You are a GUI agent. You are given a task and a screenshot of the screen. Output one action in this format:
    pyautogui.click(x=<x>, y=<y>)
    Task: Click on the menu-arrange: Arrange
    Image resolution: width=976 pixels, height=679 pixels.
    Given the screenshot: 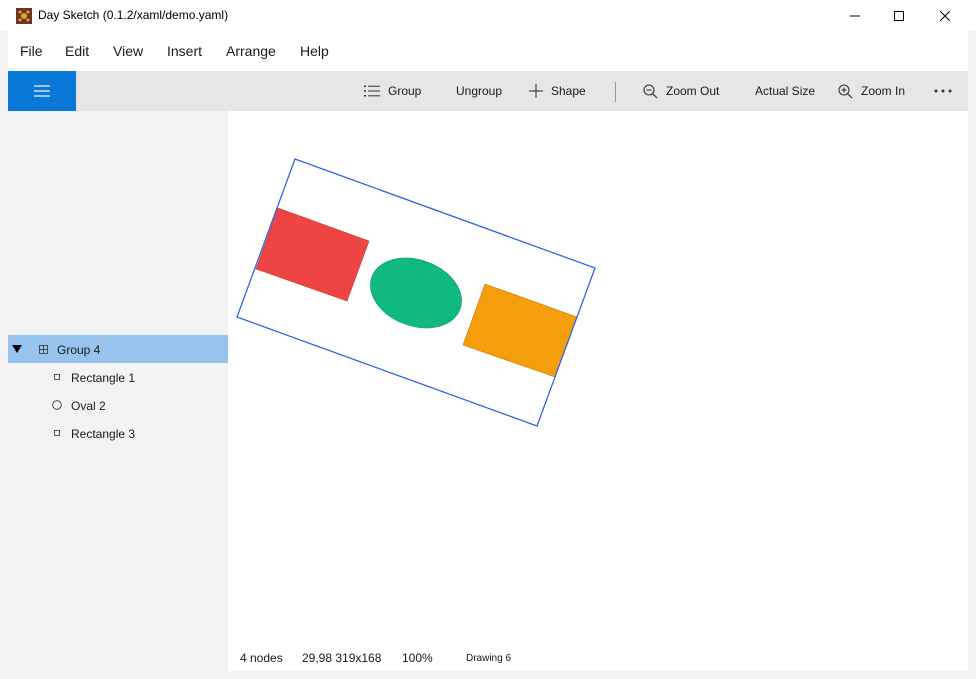 What is the action you would take?
    pyautogui.click(x=251, y=51)
    